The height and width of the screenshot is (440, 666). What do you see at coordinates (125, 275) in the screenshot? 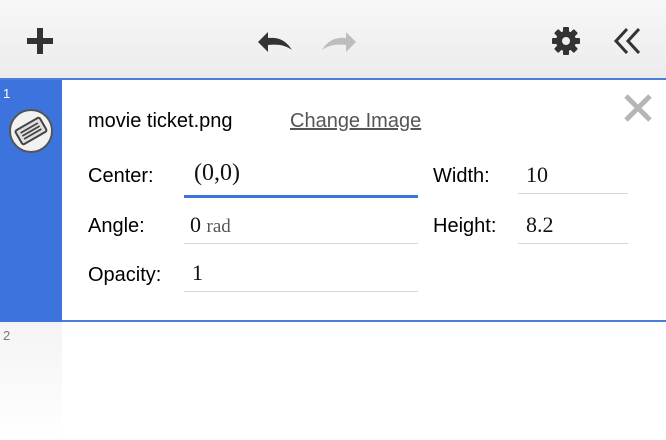
I see `opacity-label: Opacity:` at bounding box center [125, 275].